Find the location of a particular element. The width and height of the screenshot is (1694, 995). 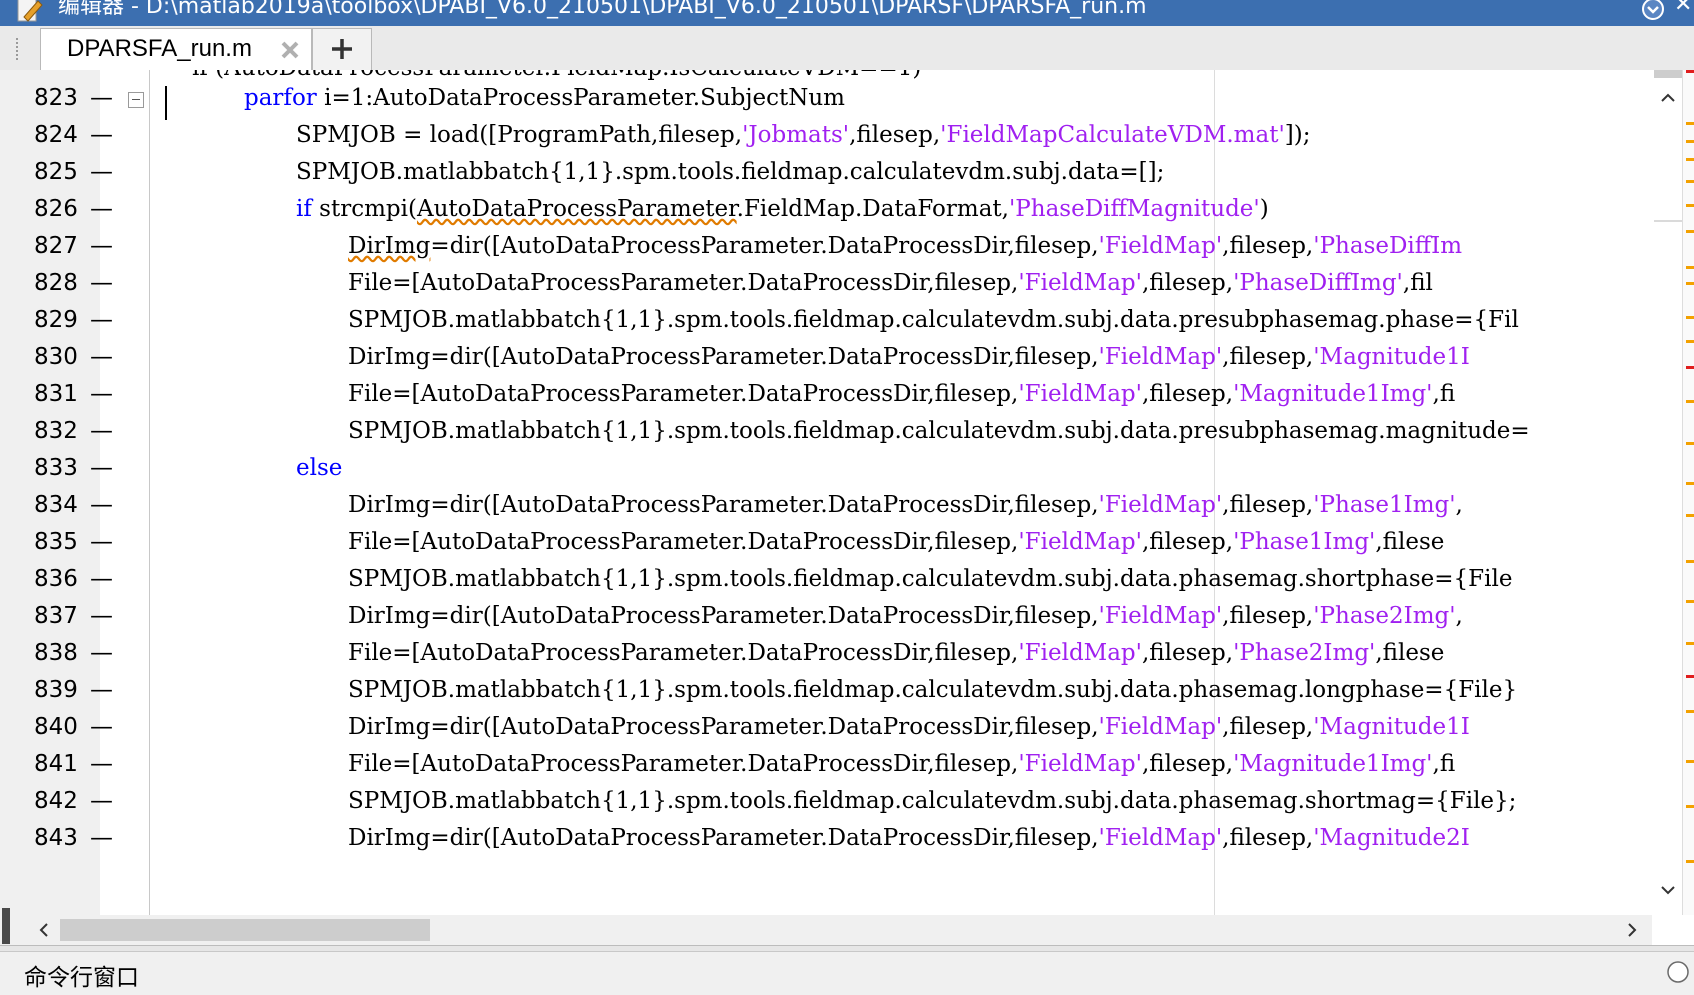

command-window-panel: 命令行窗口 is located at coordinates (847, 973).